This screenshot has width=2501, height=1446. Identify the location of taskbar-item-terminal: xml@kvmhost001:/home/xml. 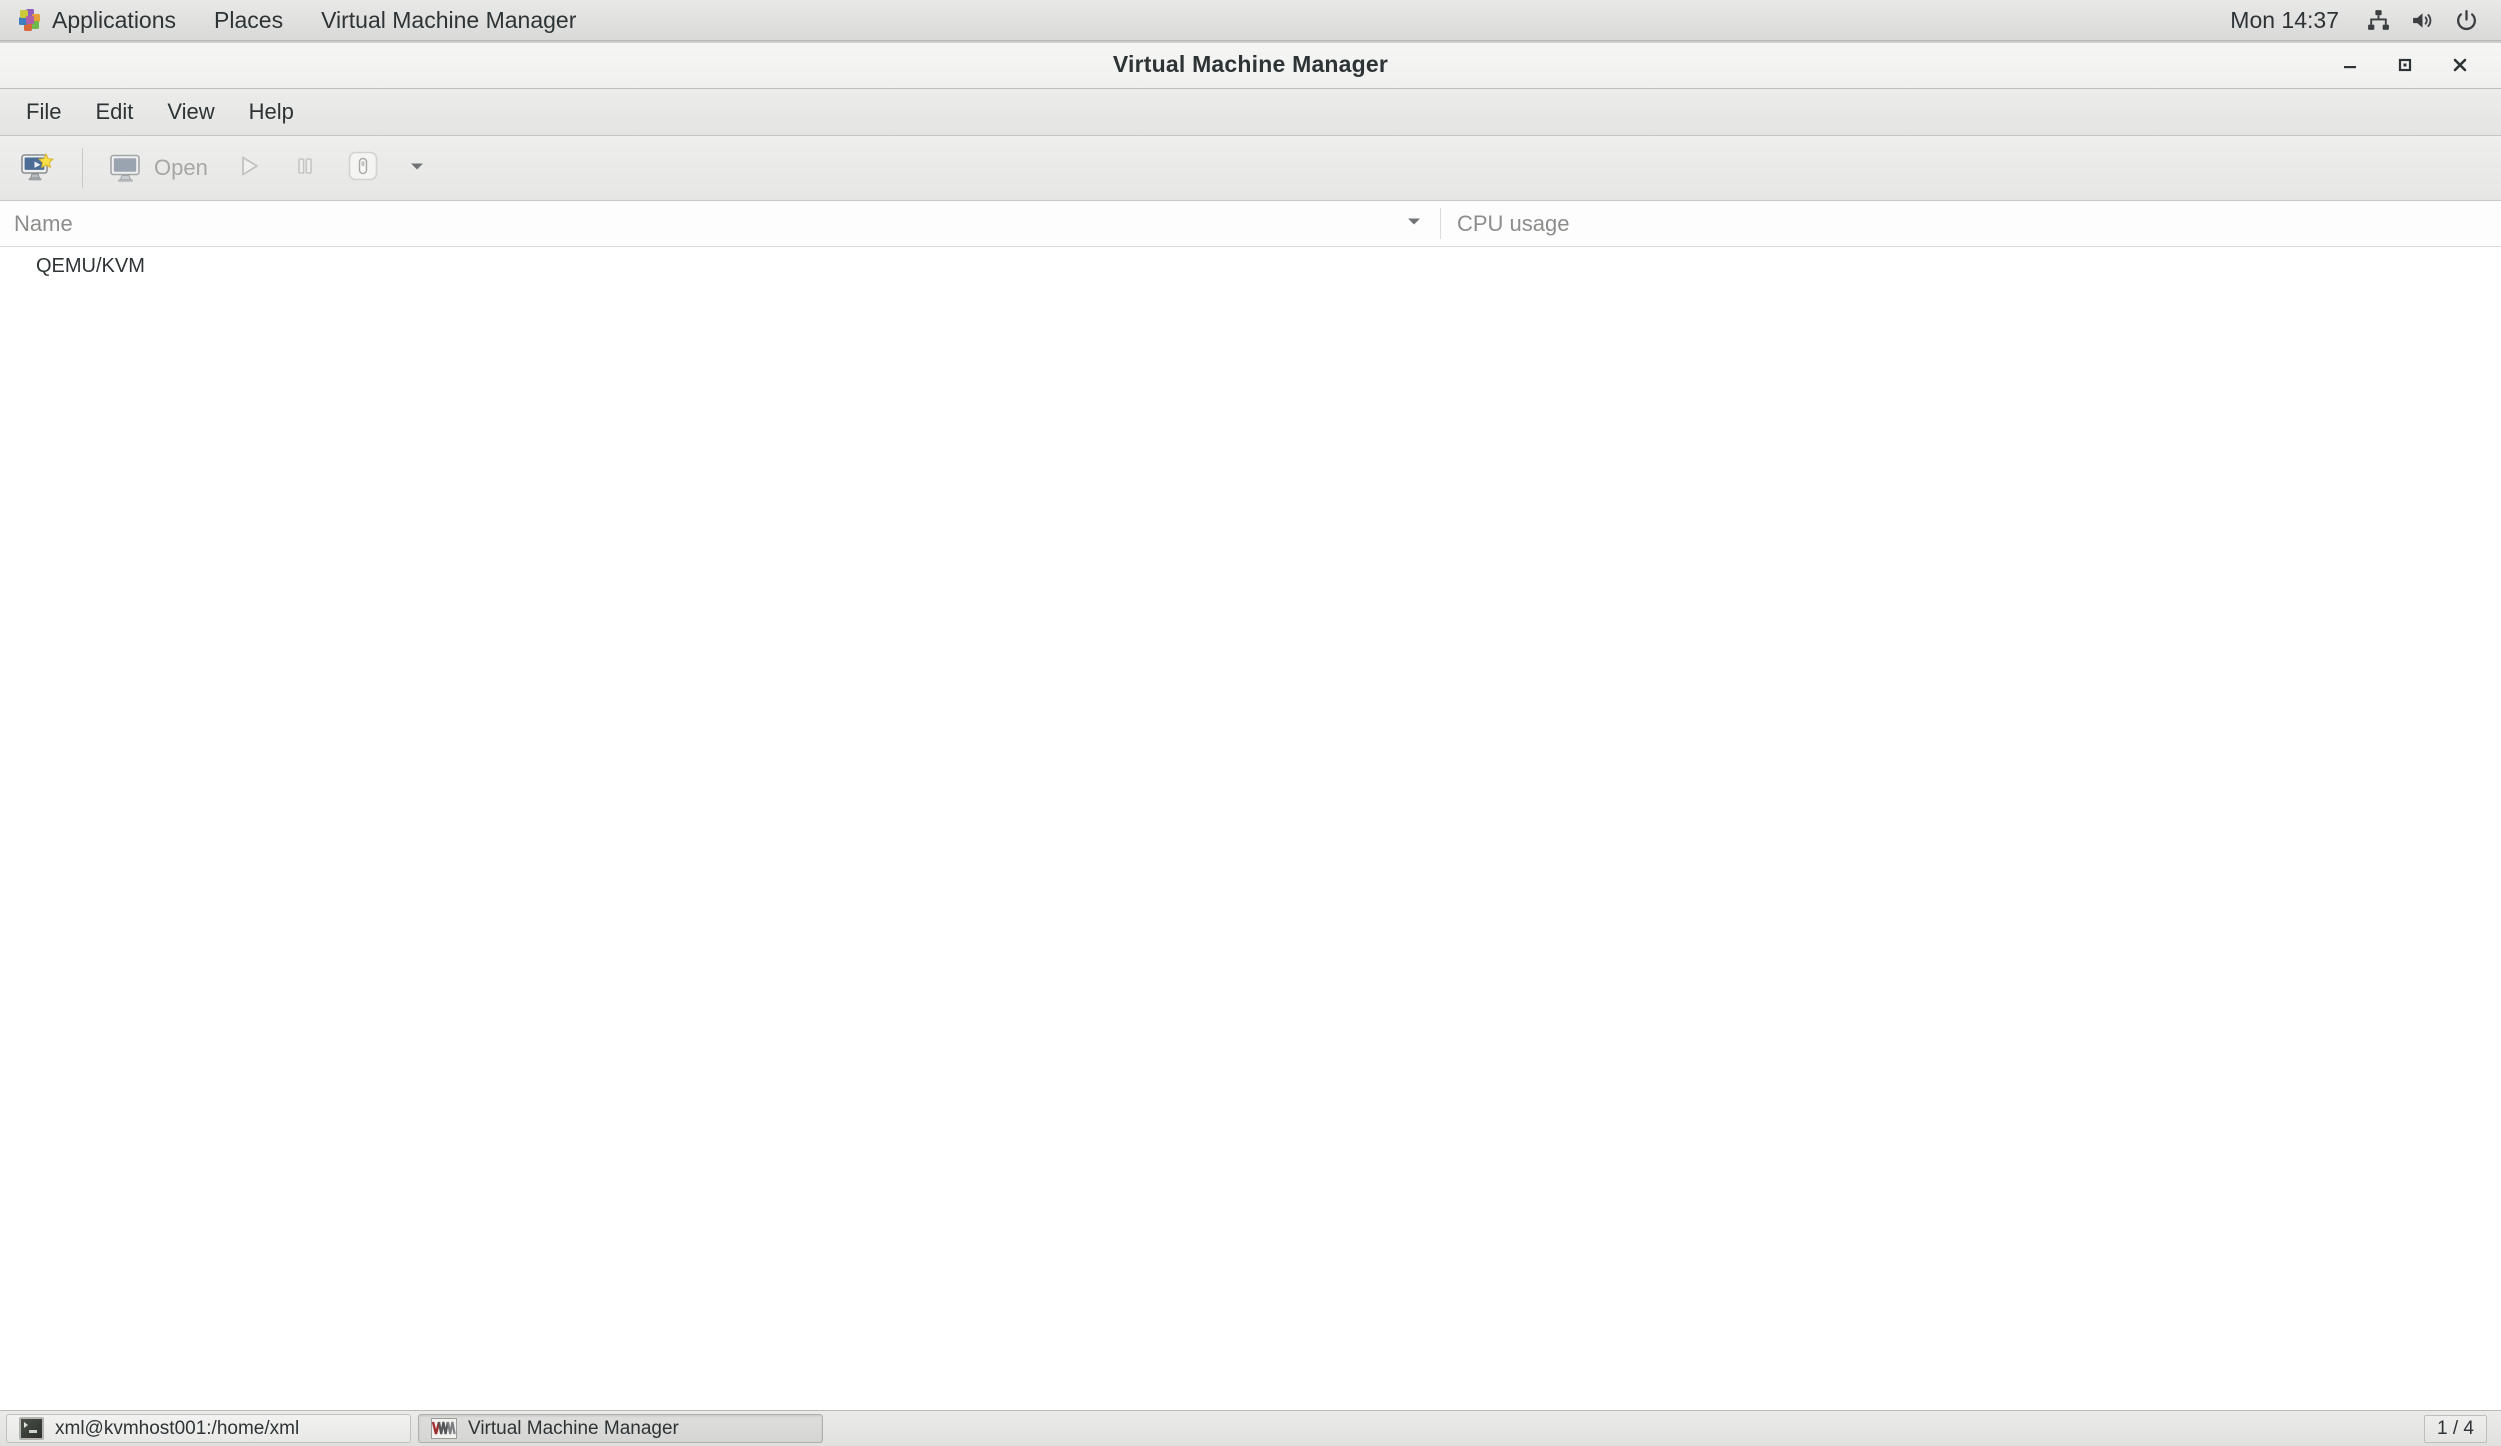
(208, 1428).